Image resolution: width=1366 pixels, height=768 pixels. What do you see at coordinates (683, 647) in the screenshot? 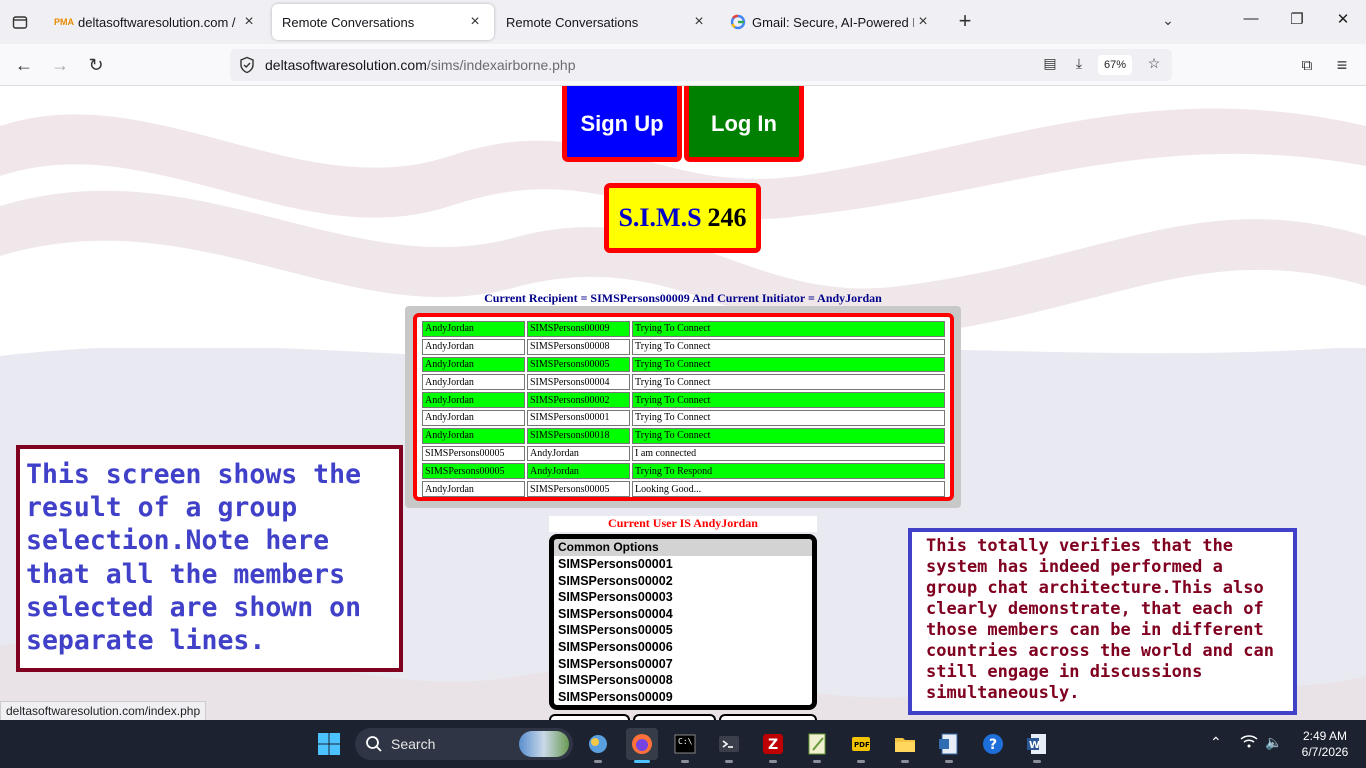
I see `option-item: SIMSPersons00006` at bounding box center [683, 647].